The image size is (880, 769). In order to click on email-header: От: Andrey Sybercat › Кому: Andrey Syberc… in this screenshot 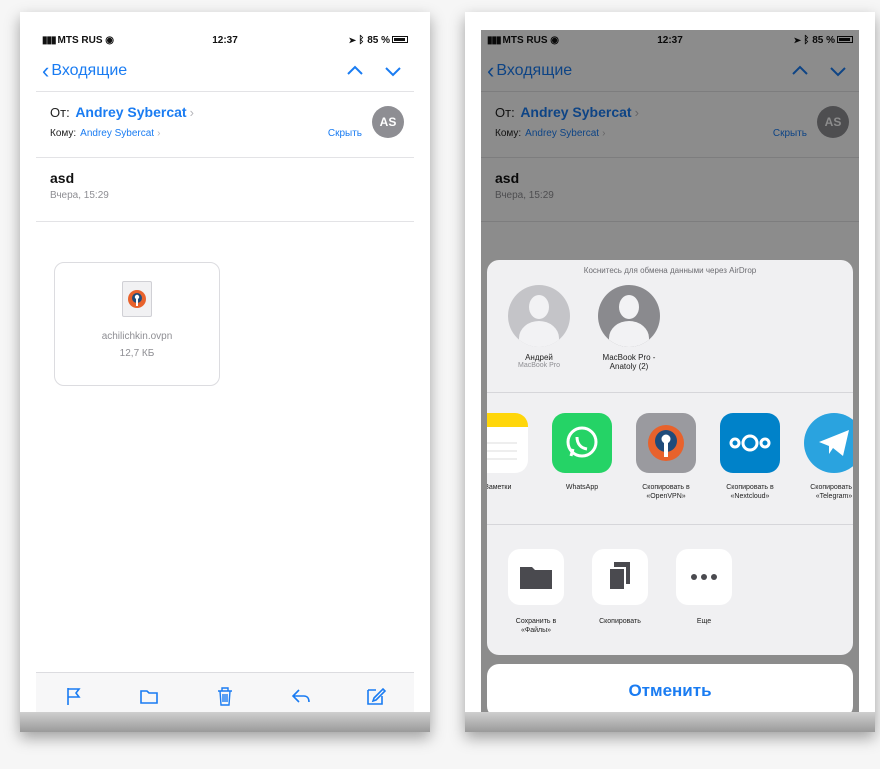, I will do `click(225, 125)`.